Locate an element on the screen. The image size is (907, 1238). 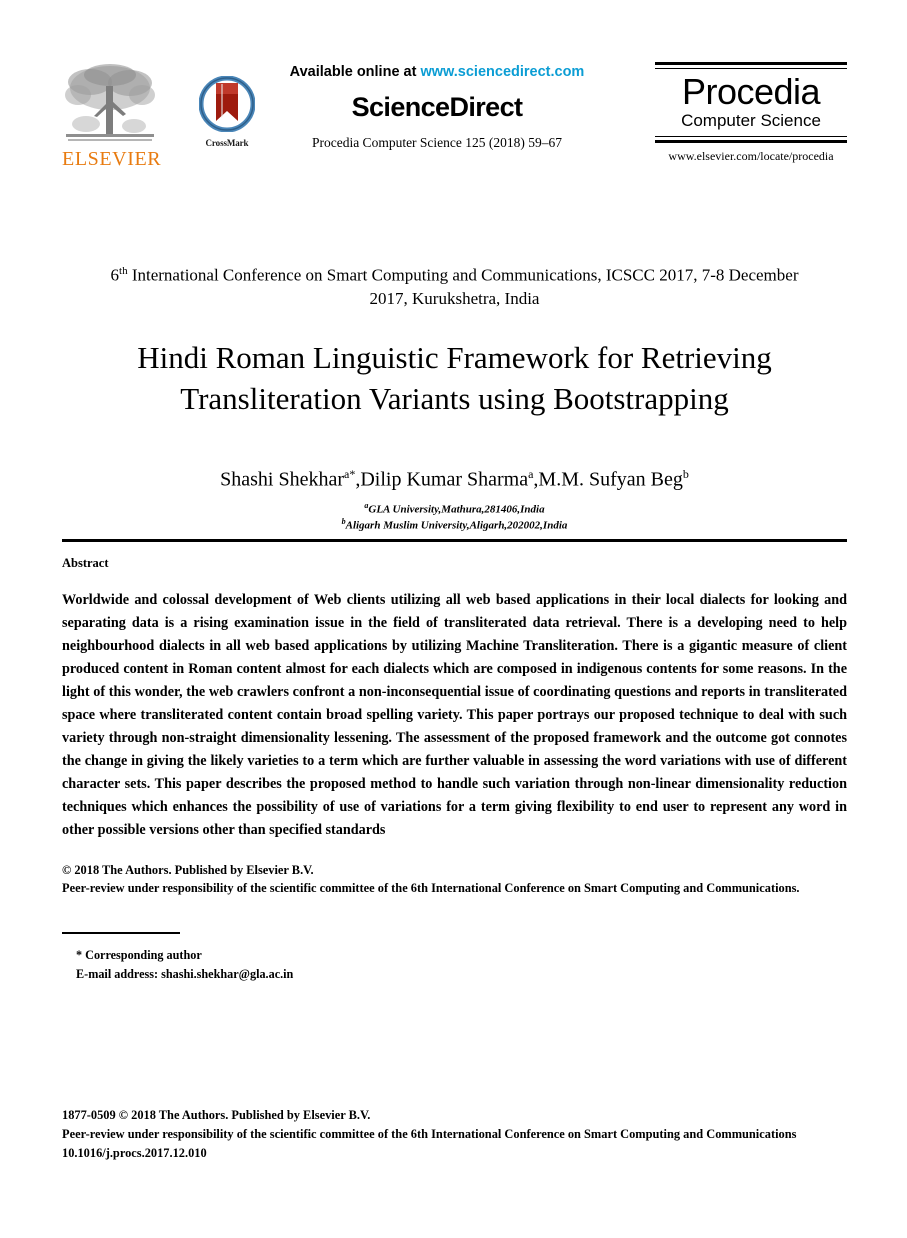
affiliation-text: GLA University,Mathura,281406,India is located at coordinates (456, 509).